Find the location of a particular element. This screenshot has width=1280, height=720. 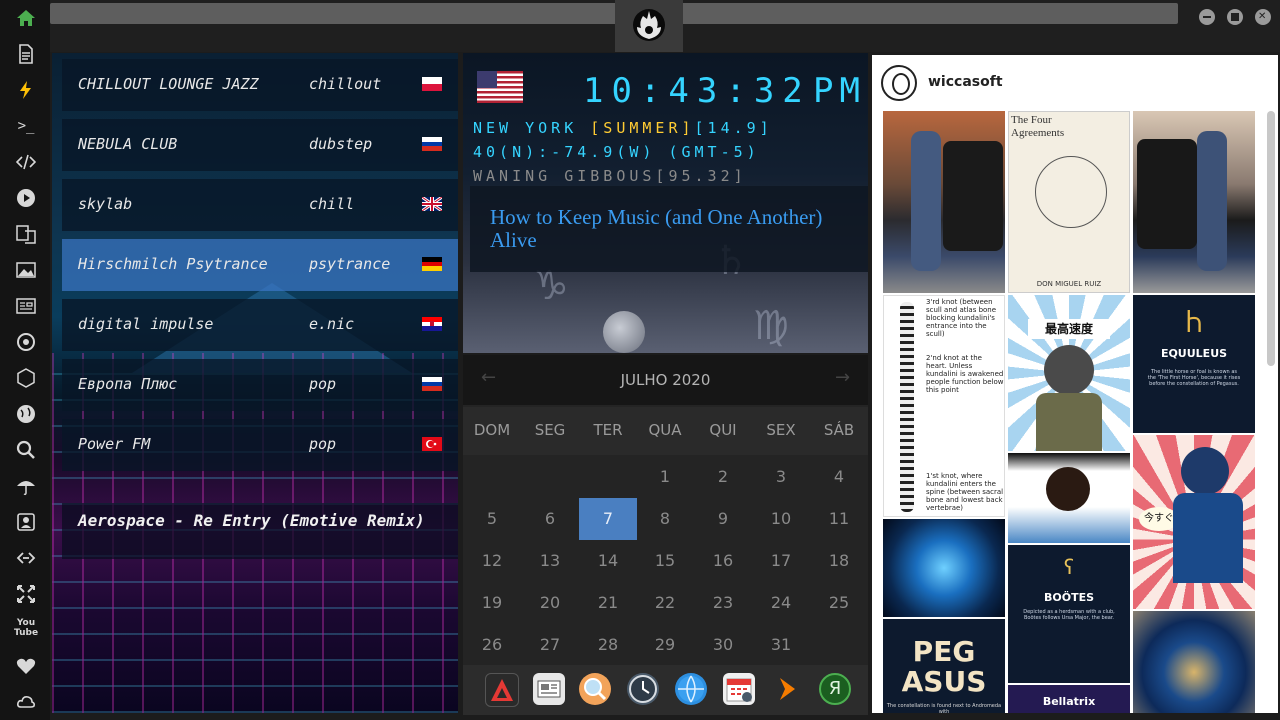

heart-icon is located at coordinates (26, 666).